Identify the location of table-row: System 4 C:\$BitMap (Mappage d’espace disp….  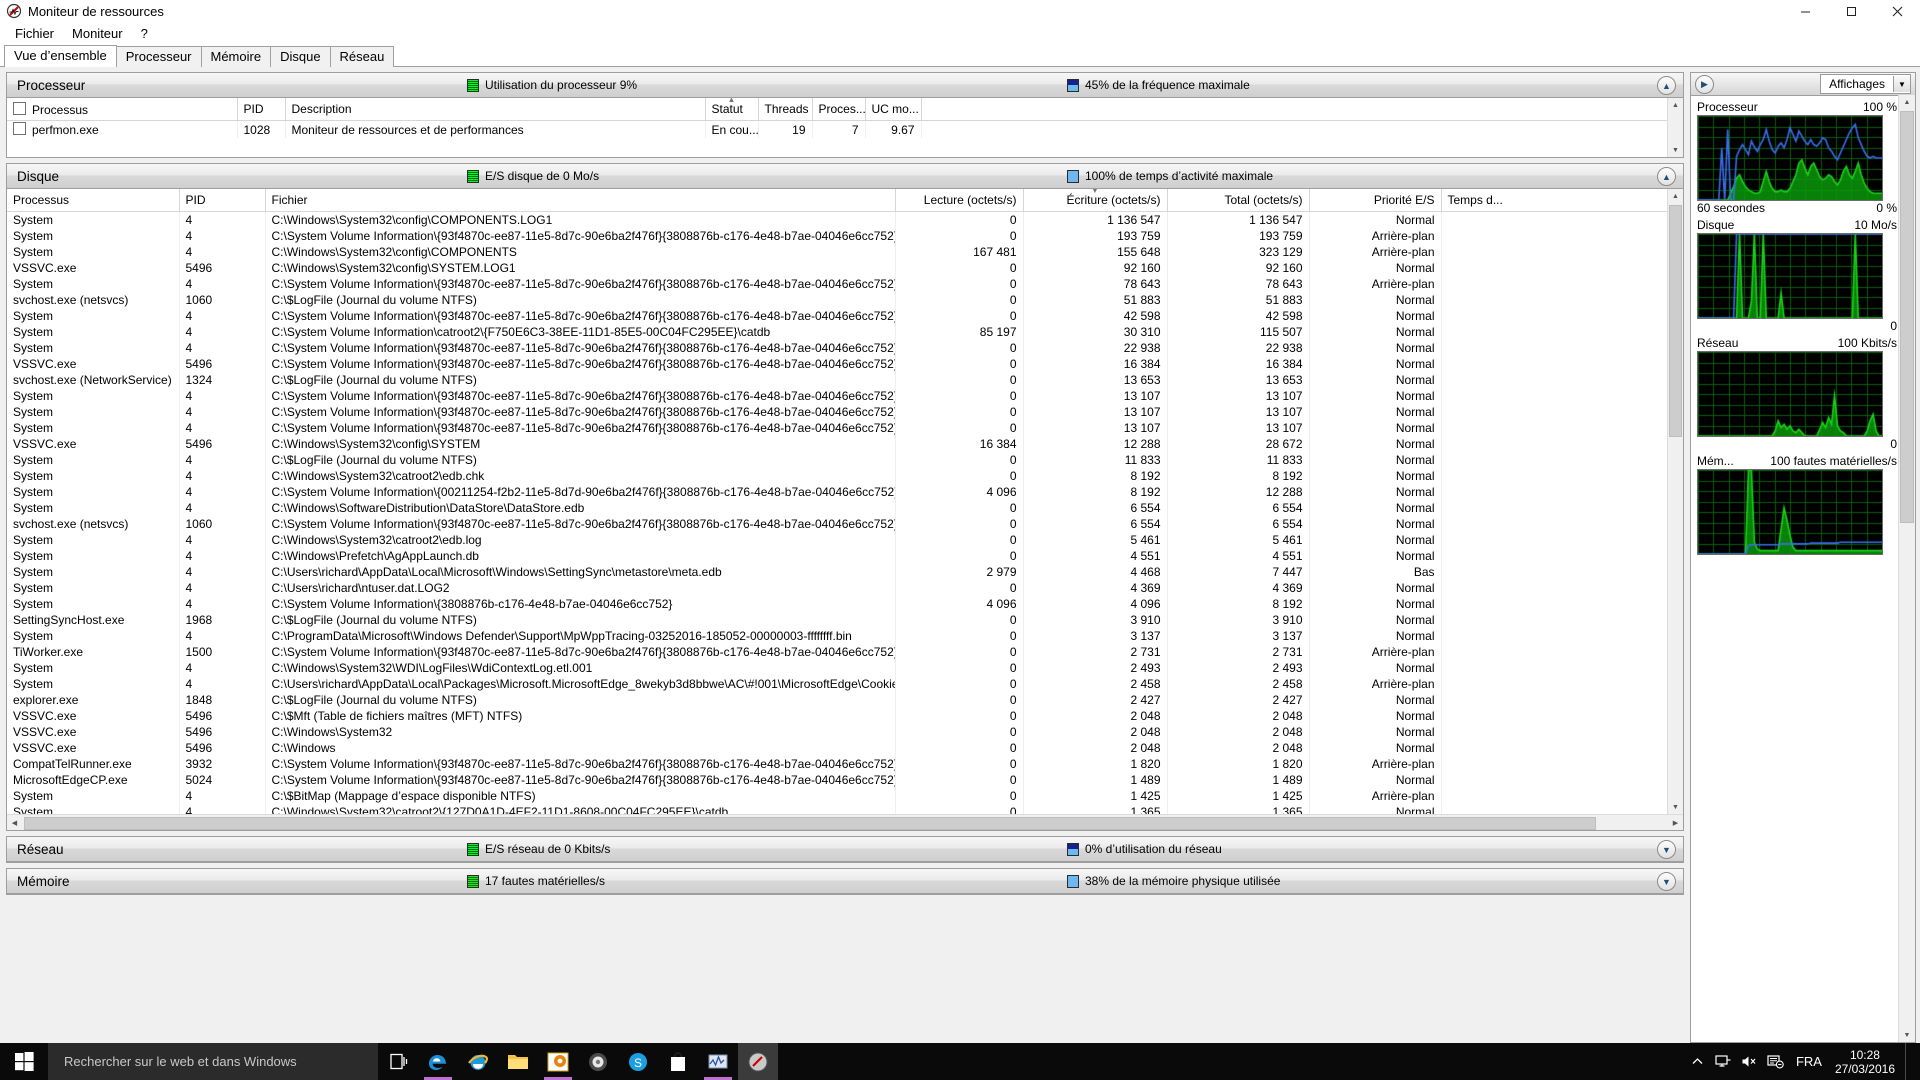
(845, 796).